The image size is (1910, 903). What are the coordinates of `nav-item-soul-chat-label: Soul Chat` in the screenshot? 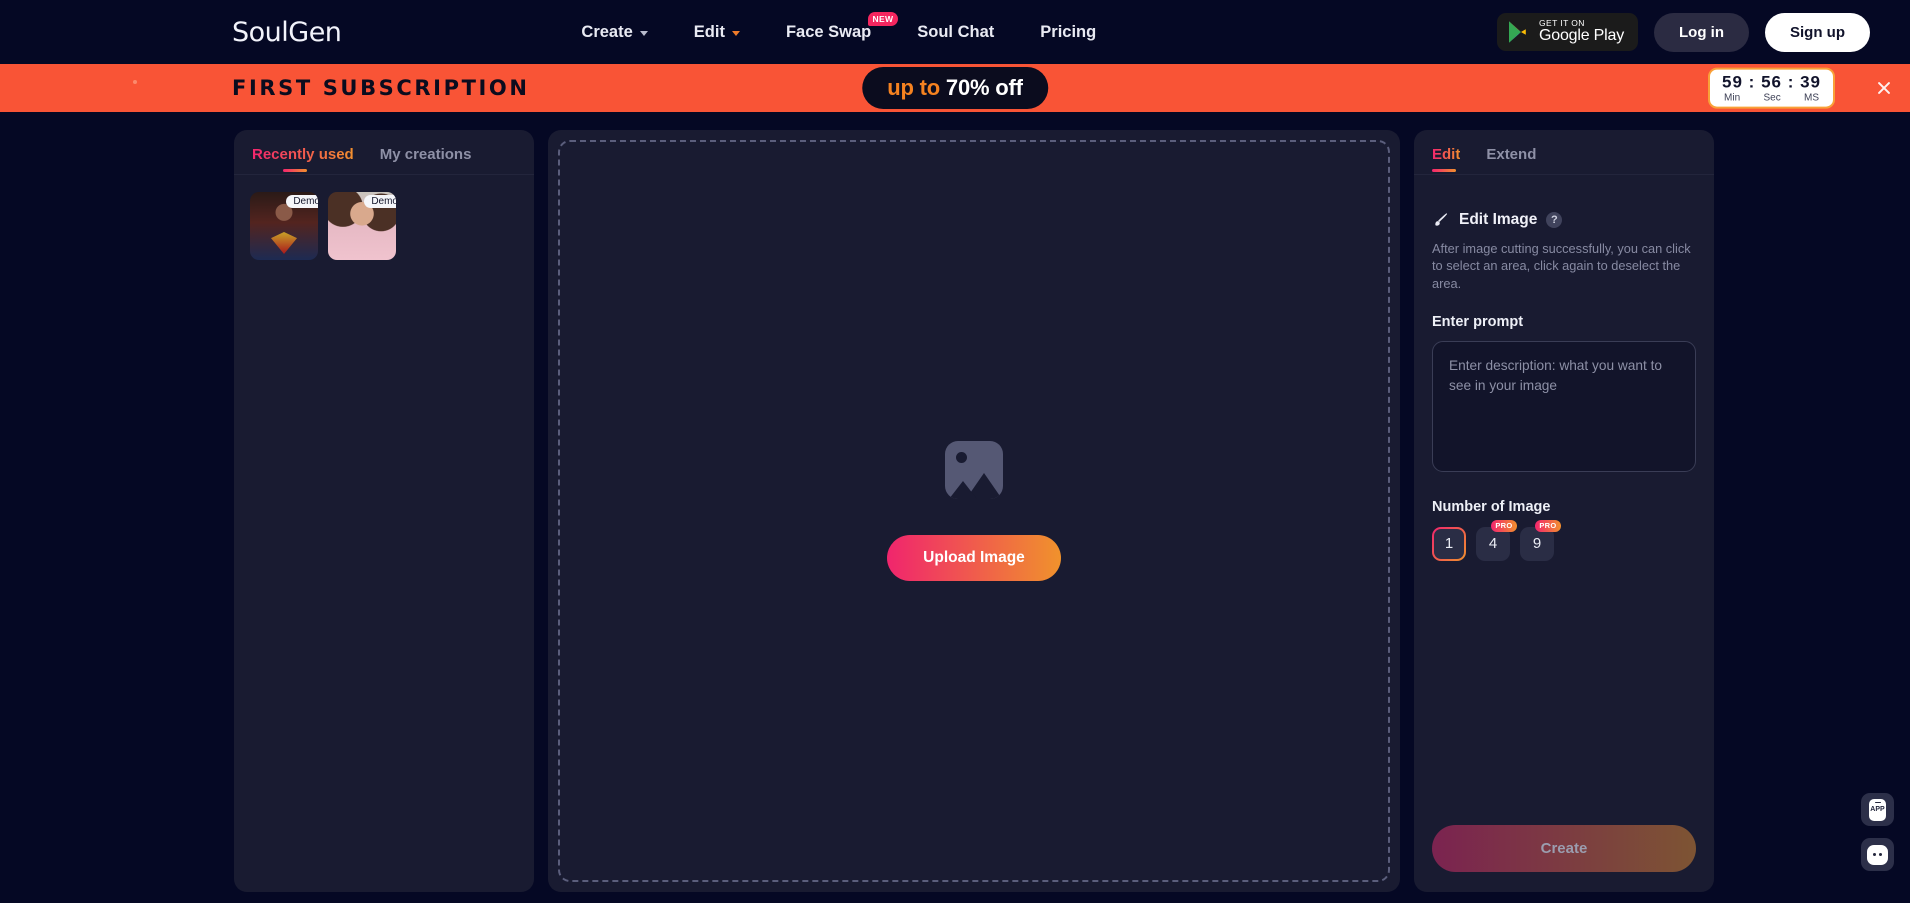 It's located at (956, 31).